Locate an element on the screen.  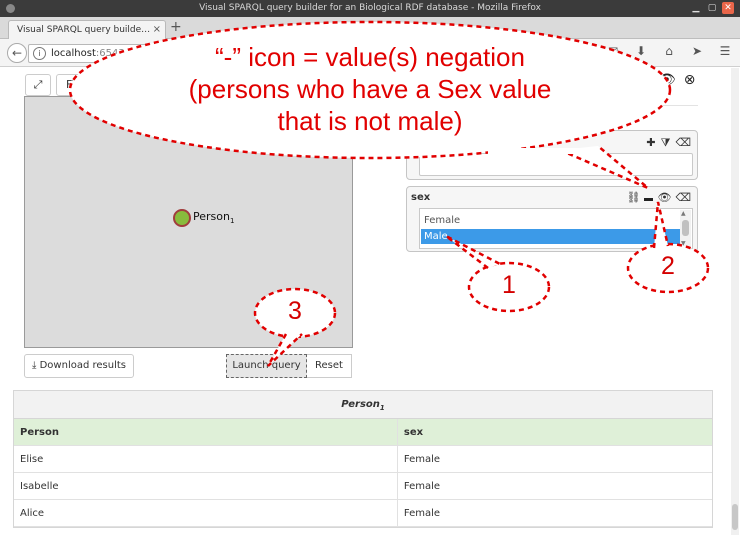
attribute-panel-icons: ✚ ⧩ ⌫ is located at coordinates (668, 143).